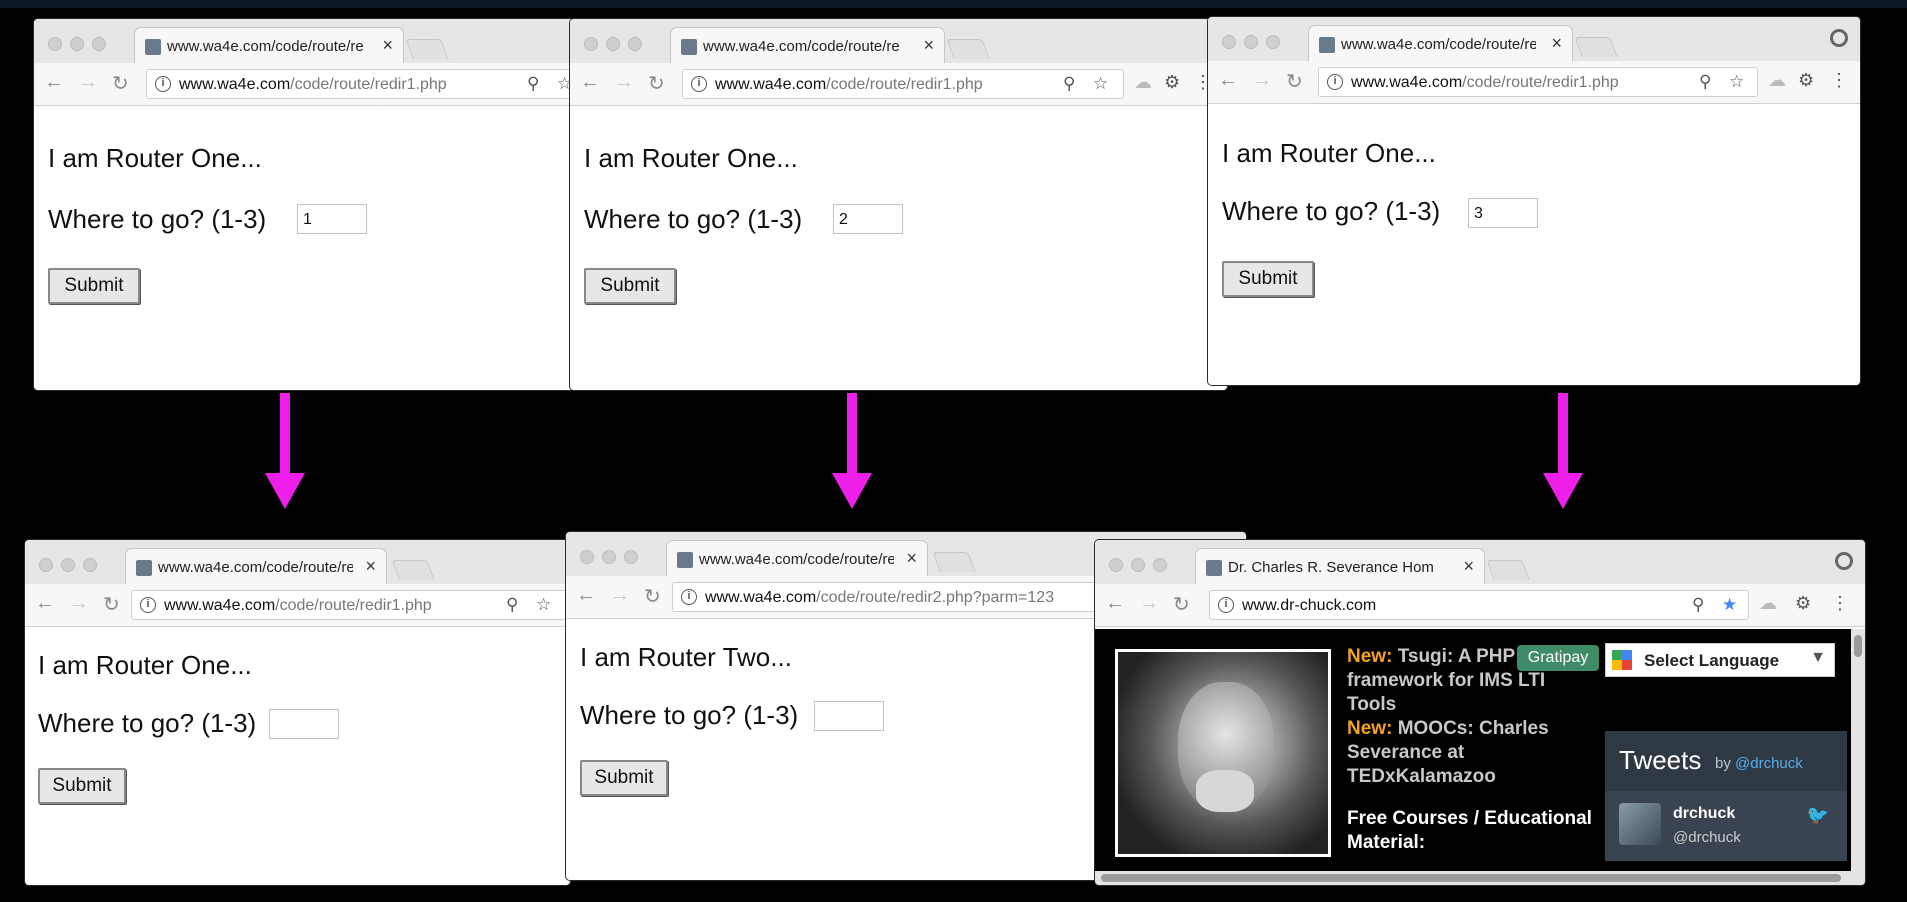  Describe the element at coordinates (1704, 814) in the screenshot. I see `tweet-author-name: drchuck` at that location.